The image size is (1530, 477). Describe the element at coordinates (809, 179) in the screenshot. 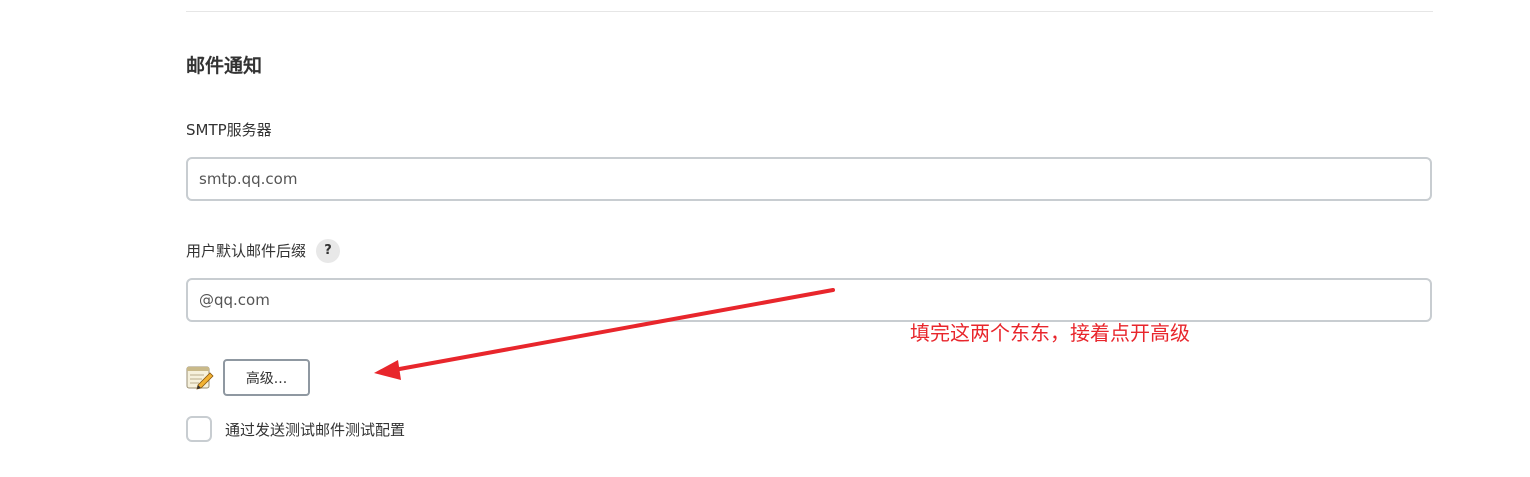

I see `smtp-server-input` at that location.